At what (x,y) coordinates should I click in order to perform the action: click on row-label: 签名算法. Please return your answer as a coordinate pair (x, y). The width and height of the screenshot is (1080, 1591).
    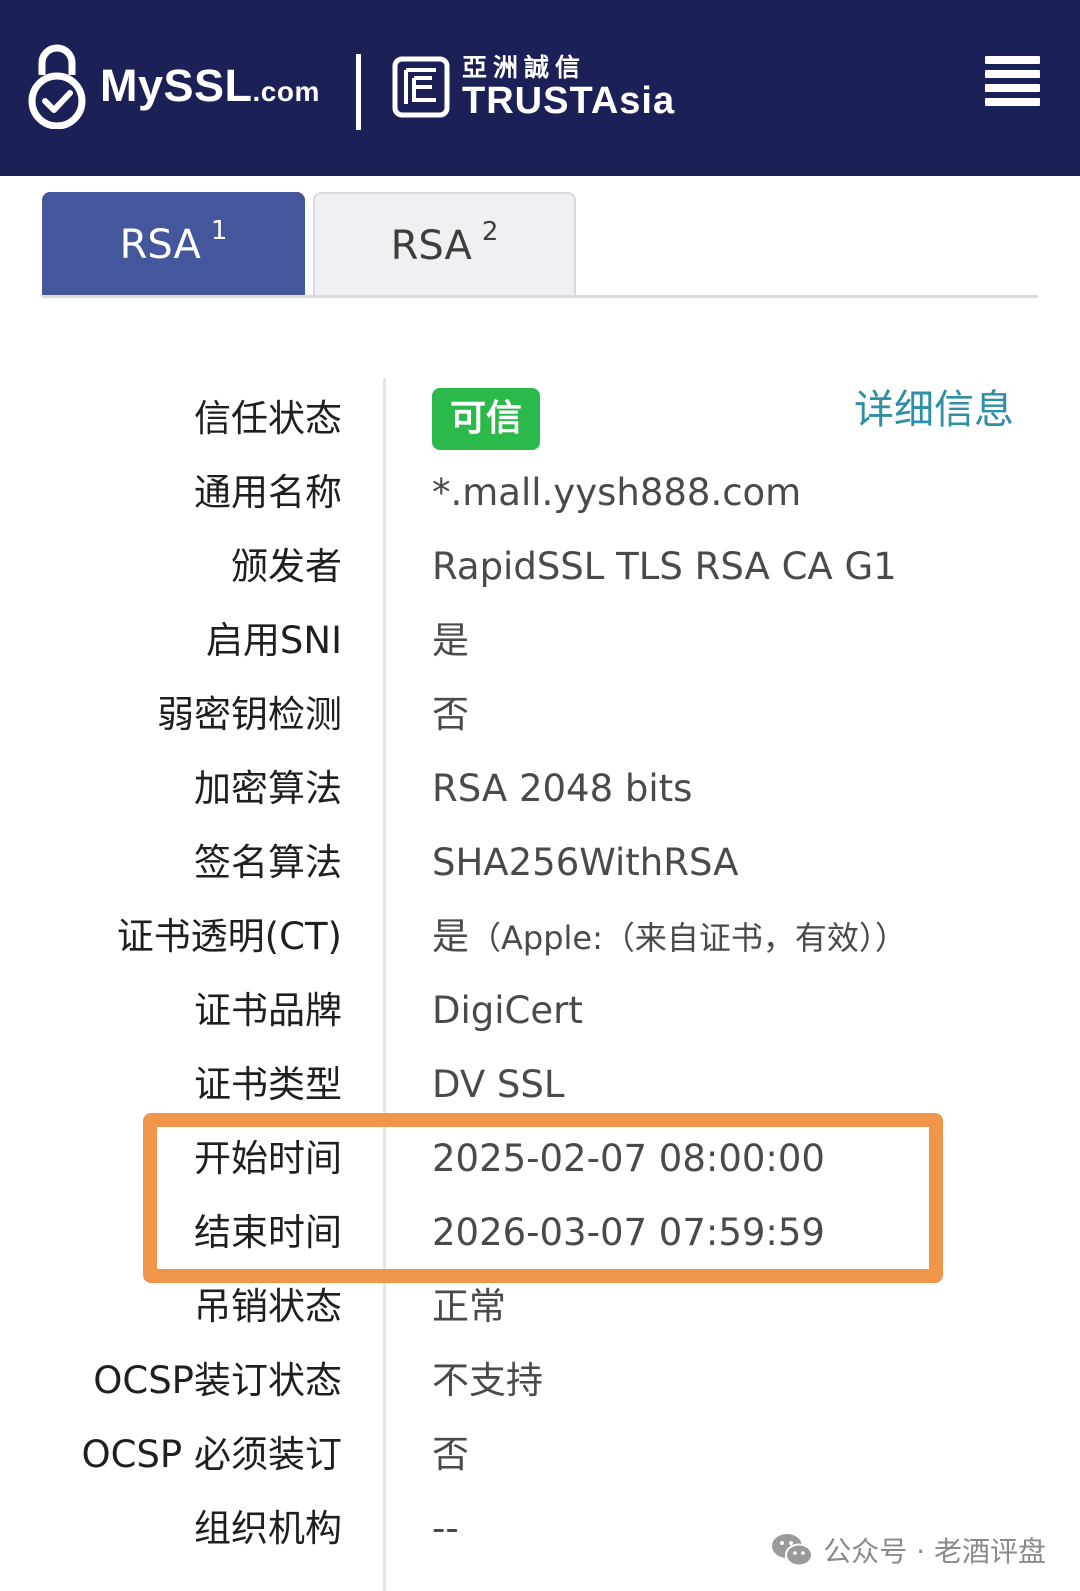
    Looking at the image, I should click on (268, 862).